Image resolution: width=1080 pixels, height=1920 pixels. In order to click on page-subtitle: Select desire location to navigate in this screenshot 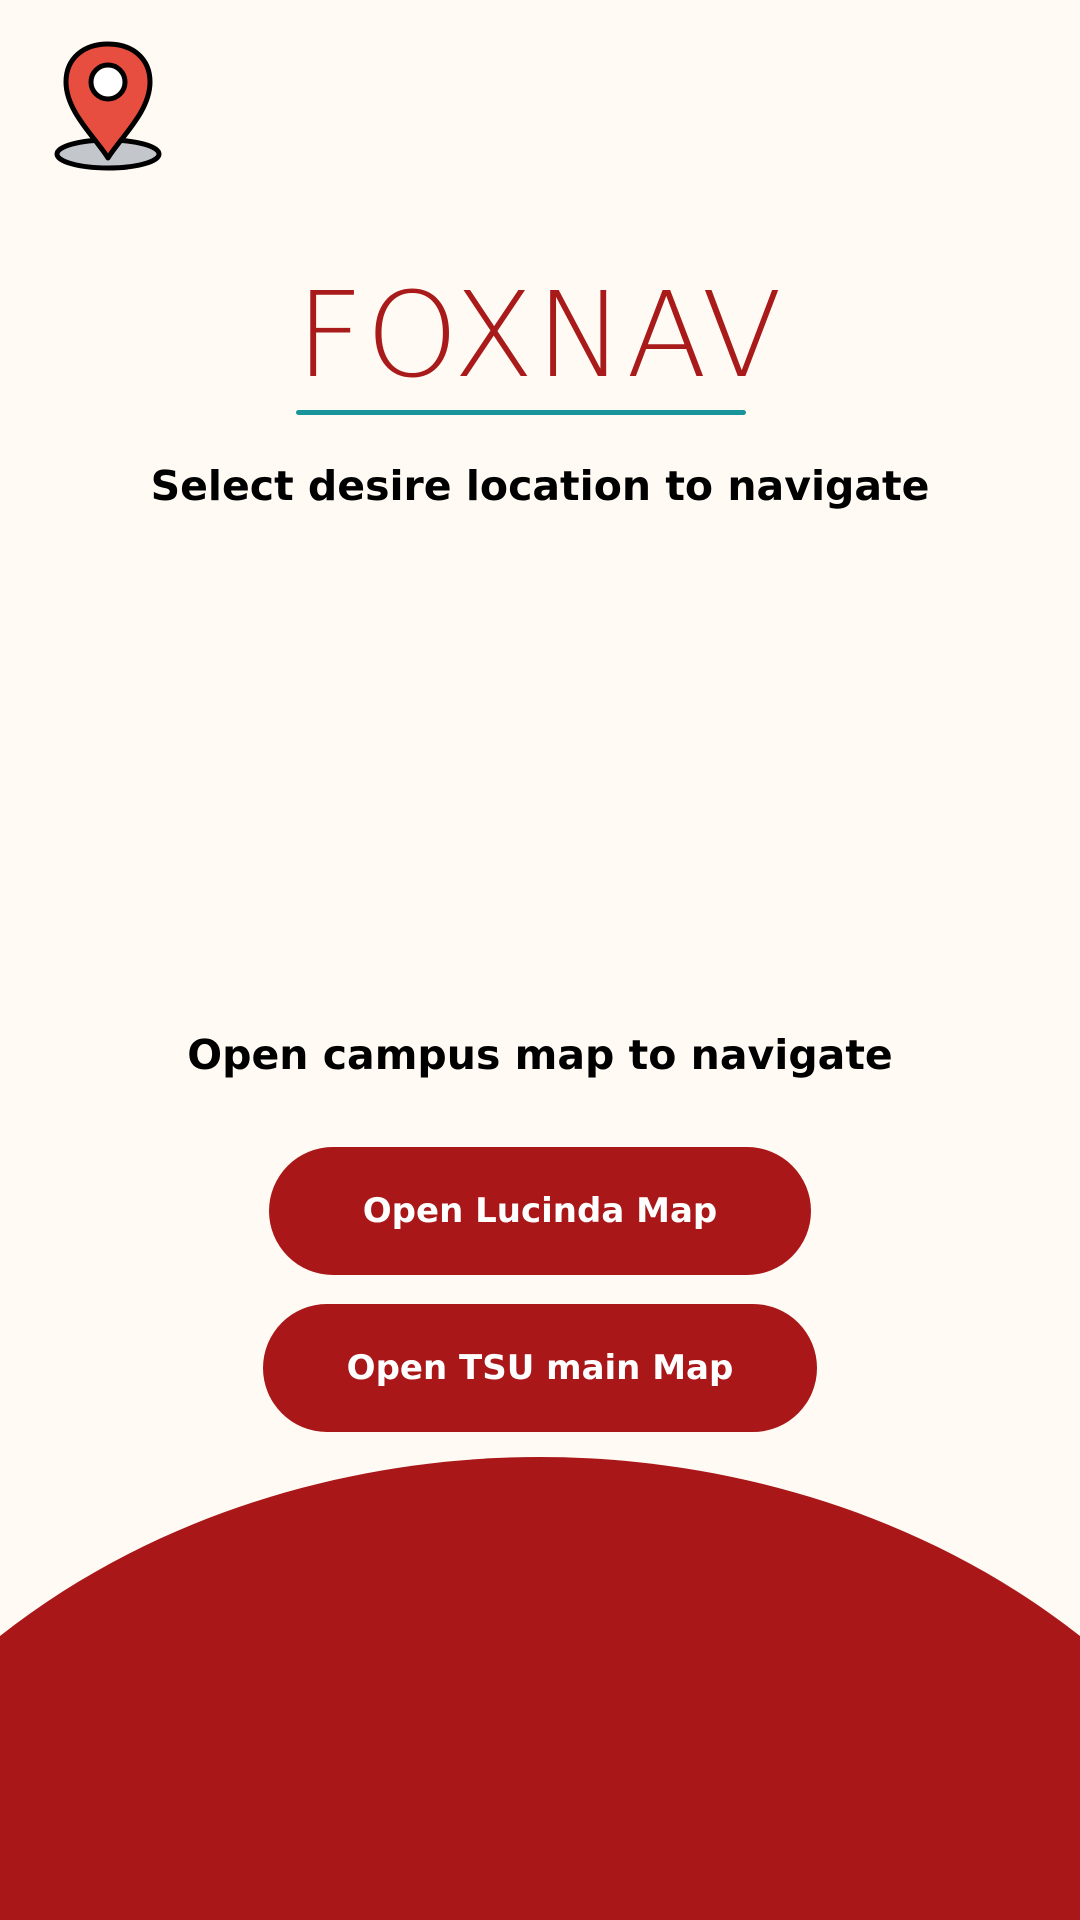, I will do `click(540, 486)`.